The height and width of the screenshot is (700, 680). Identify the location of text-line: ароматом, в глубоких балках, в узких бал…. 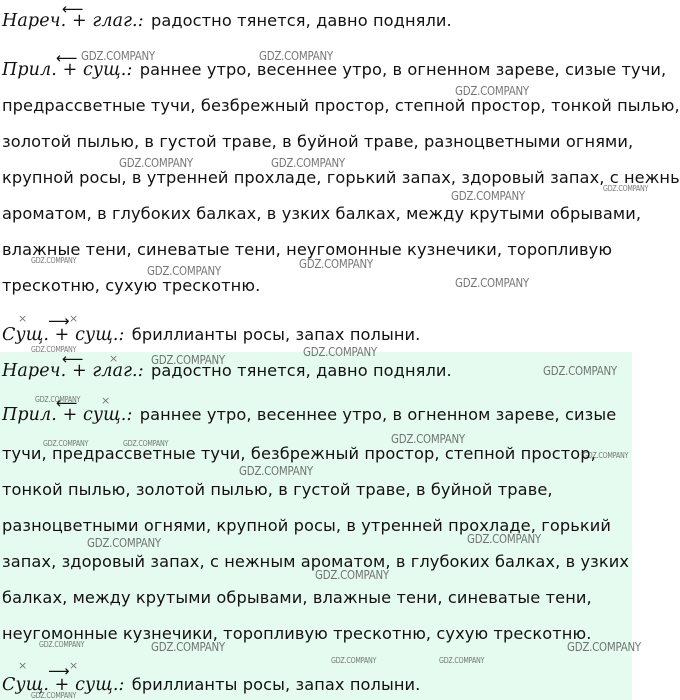
(322, 213).